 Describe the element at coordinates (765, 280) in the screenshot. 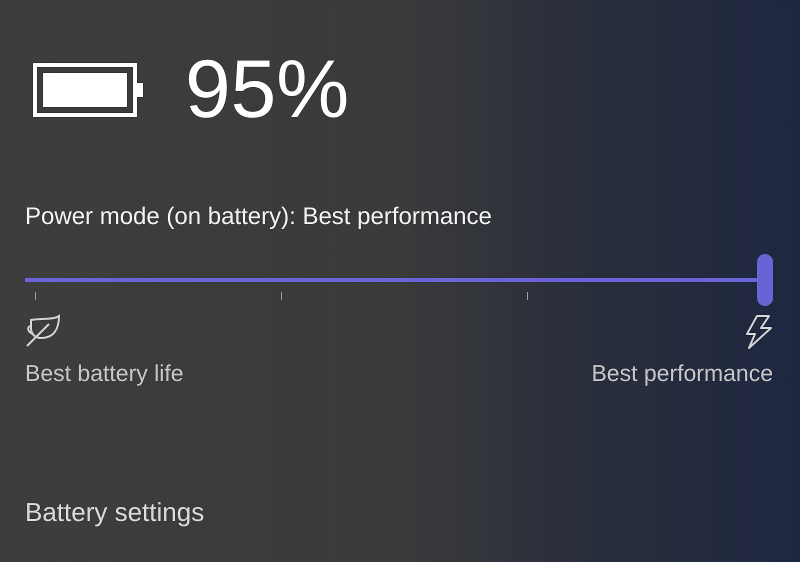

I see `slider-thumb` at that location.